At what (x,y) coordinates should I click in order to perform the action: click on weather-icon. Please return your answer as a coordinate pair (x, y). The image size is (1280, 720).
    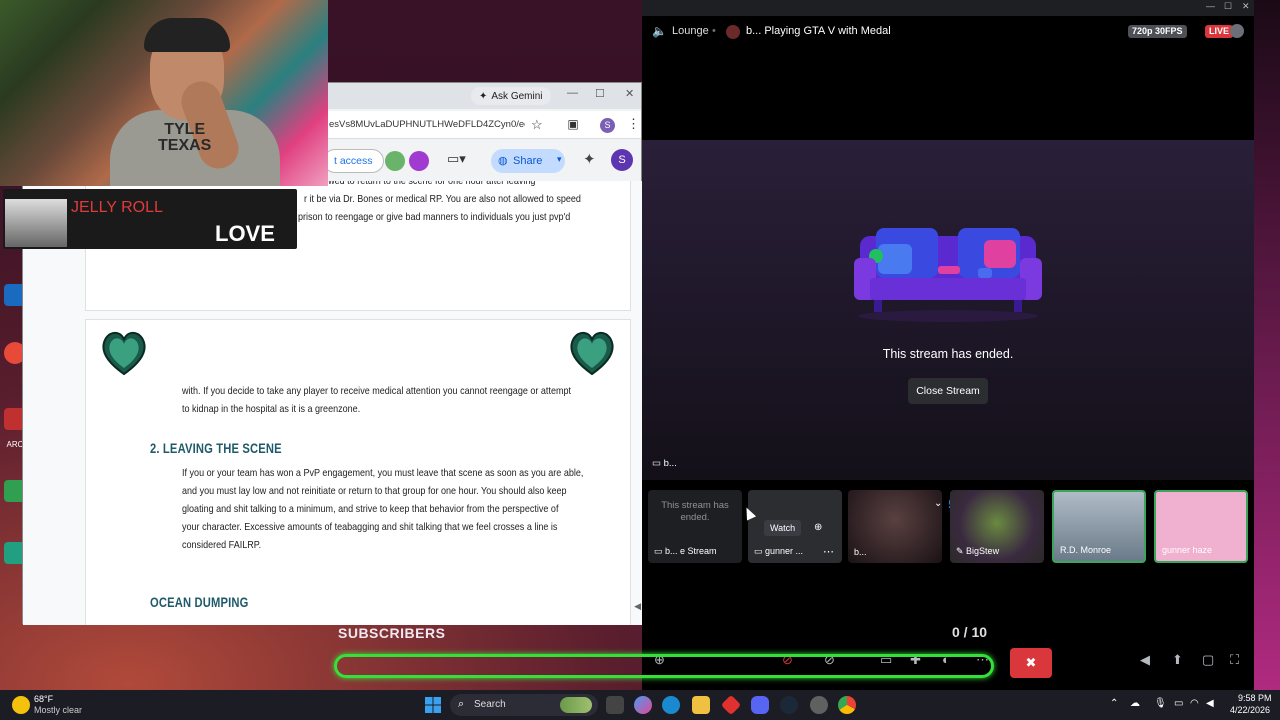
    Looking at the image, I should click on (21, 705).